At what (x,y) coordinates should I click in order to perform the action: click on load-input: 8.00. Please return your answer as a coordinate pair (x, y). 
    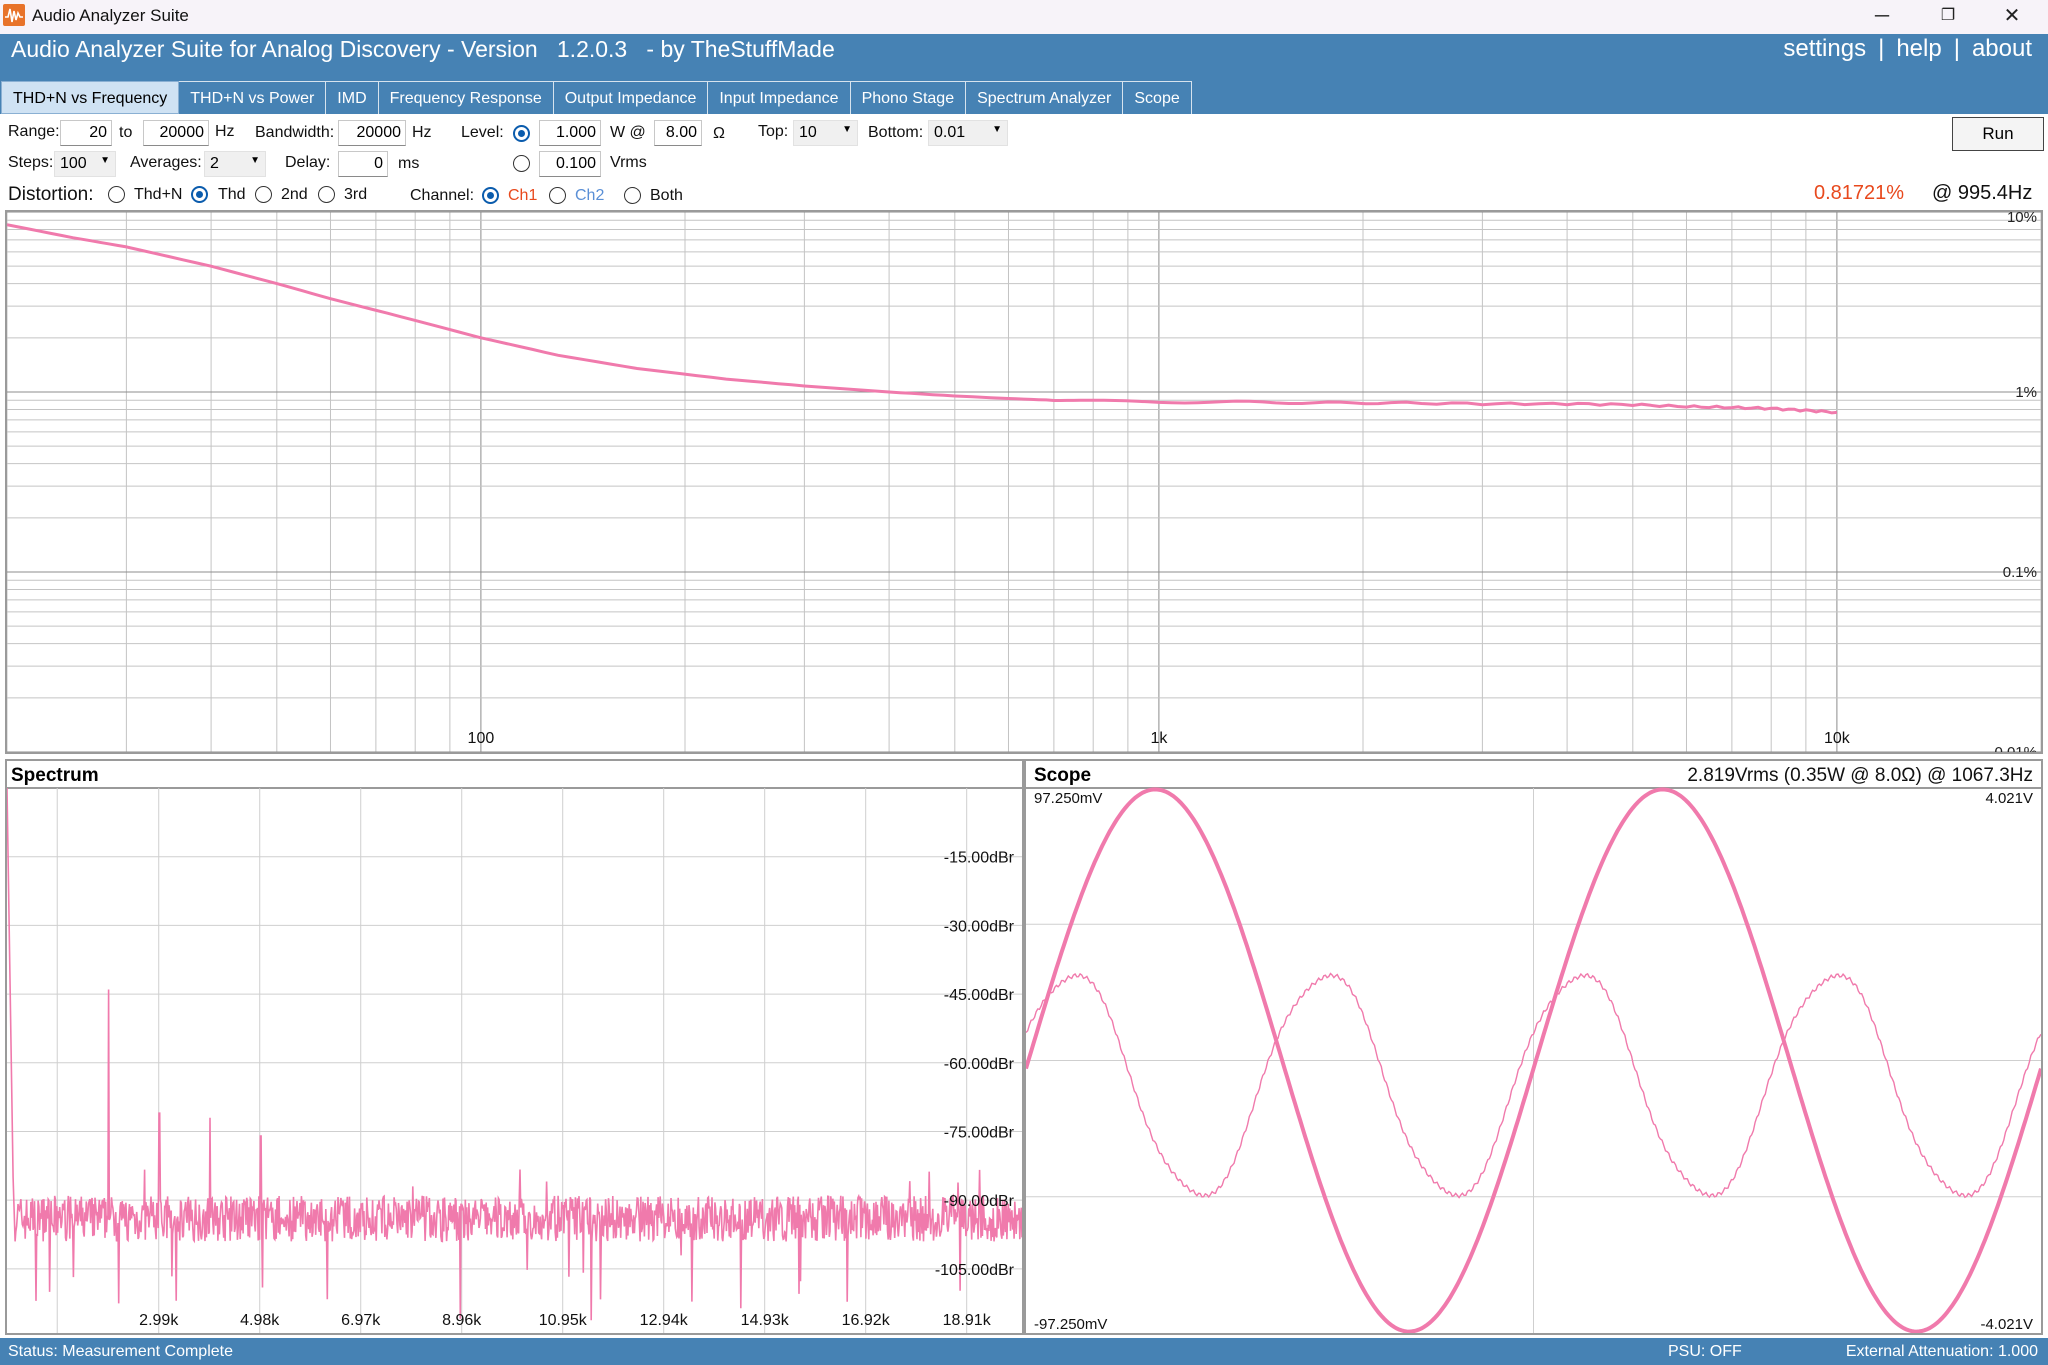
    Looking at the image, I should click on (678, 133).